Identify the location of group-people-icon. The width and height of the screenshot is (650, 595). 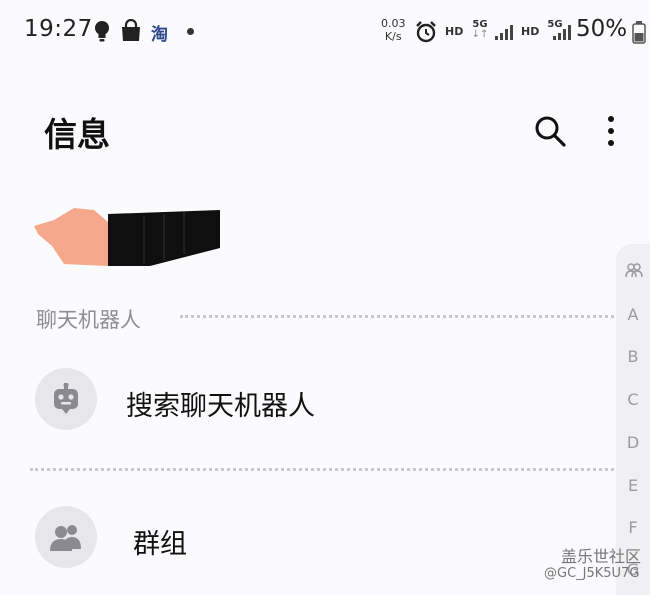
(65, 538).